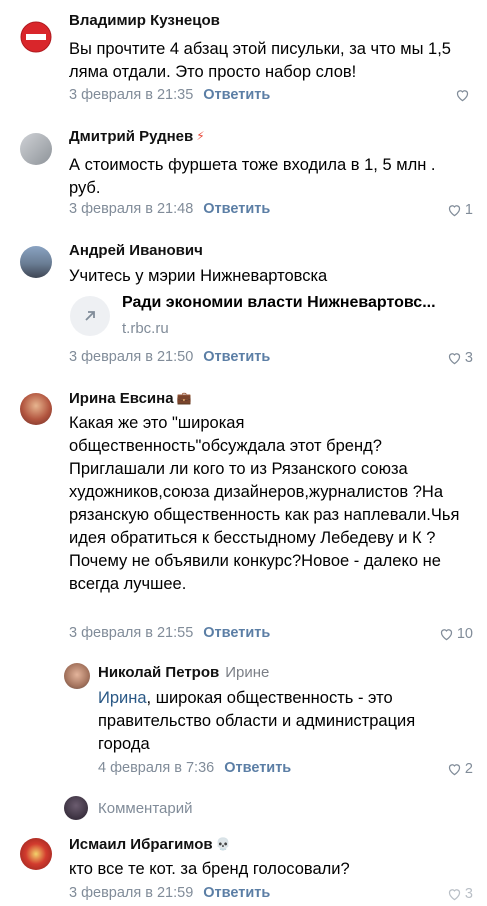  I want to click on like-button, so click(464, 95).